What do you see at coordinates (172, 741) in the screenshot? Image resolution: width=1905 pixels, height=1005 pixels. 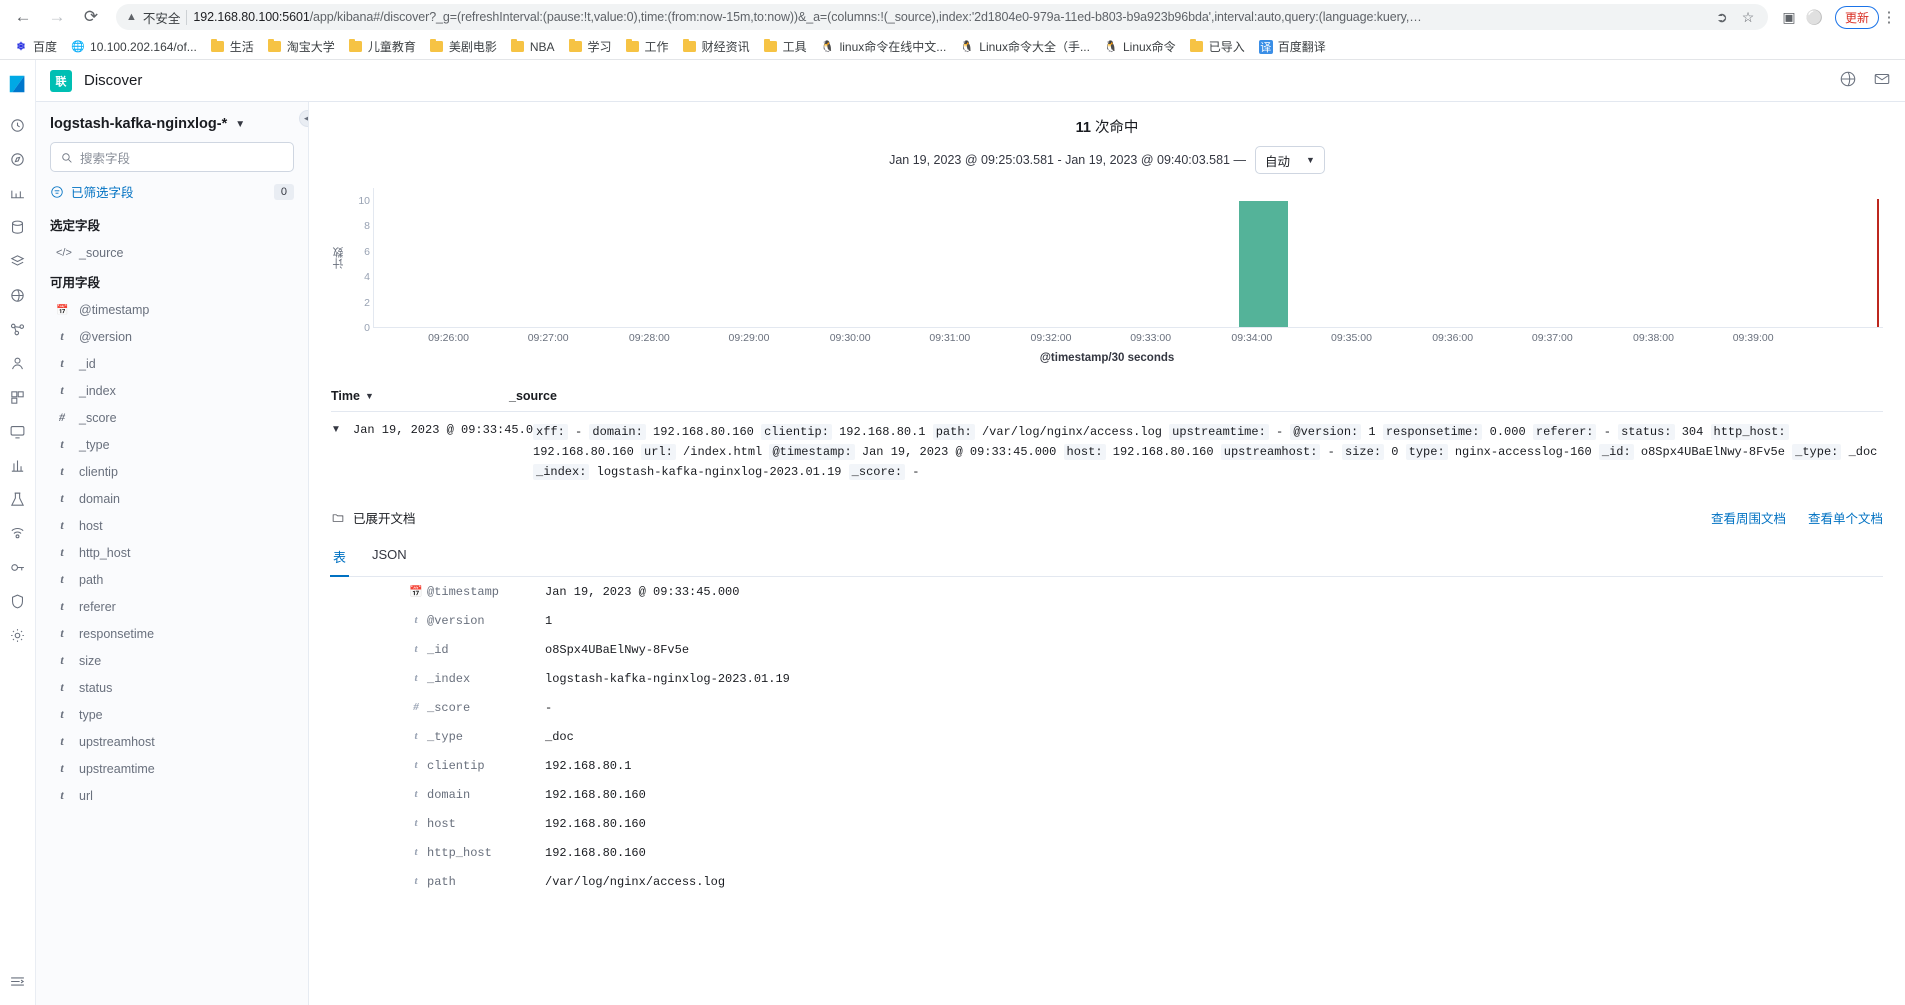 I see `available-field-upstreamhost: t upstreamhost` at bounding box center [172, 741].